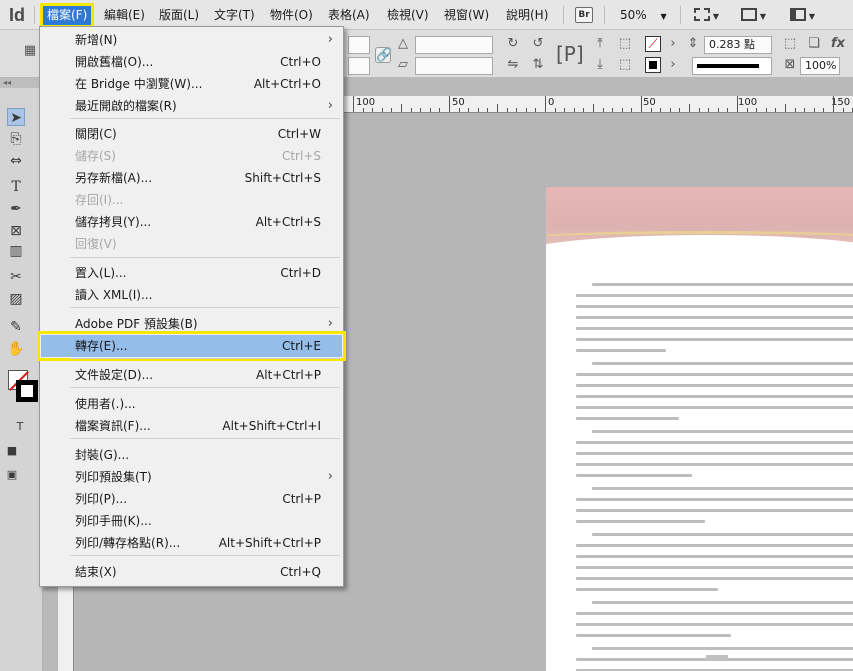  Describe the element at coordinates (538, 44) in the screenshot. I see `rotate-ccw-icon: ↺` at that location.